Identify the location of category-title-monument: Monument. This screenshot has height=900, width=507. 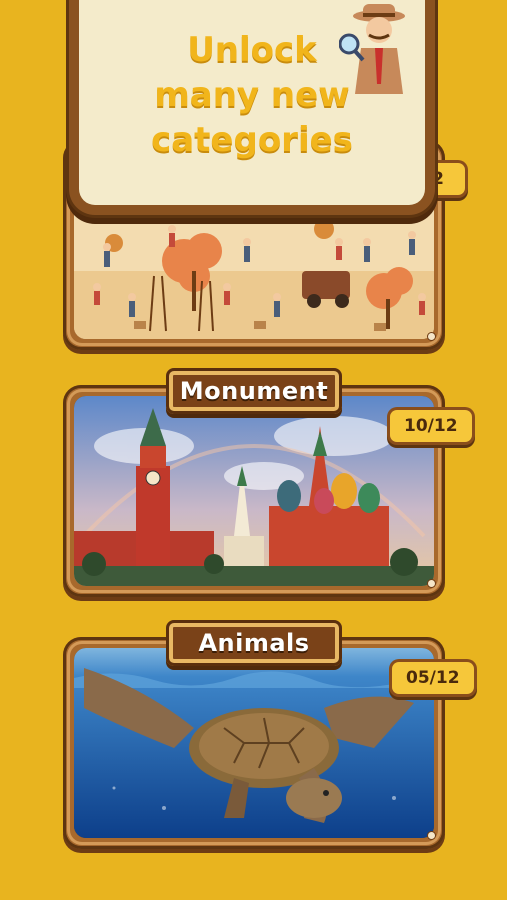
(254, 391).